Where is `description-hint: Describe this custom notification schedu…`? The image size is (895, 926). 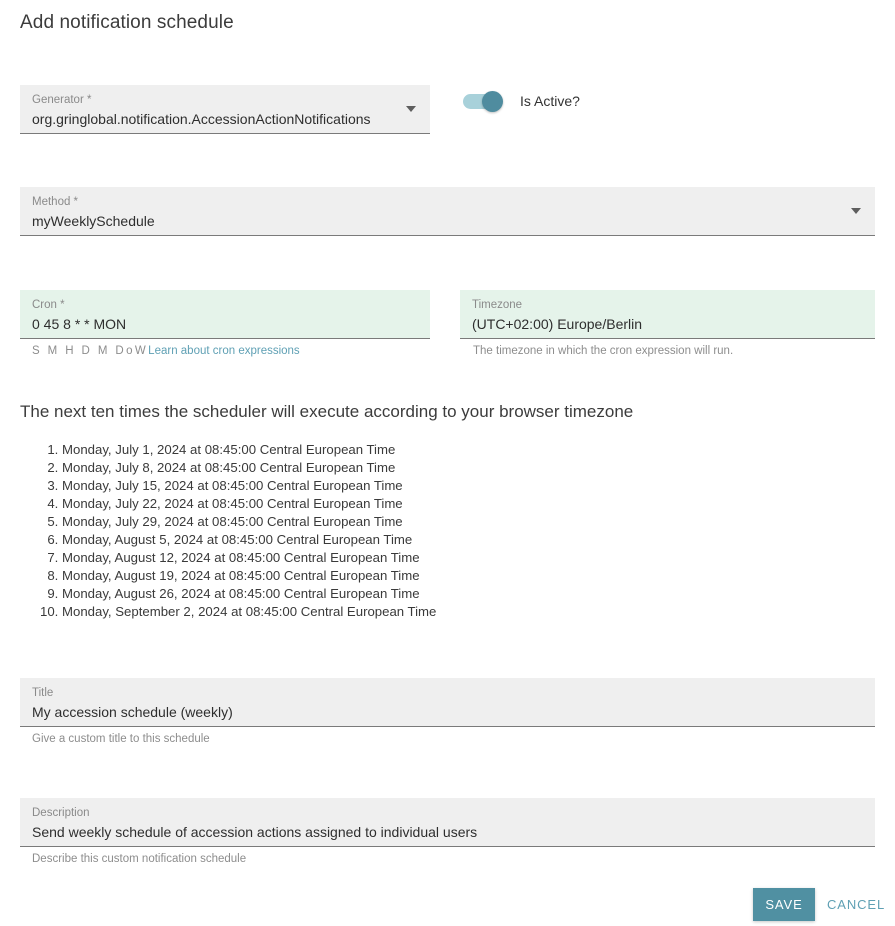
description-hint: Describe this custom notification schedu… is located at coordinates (139, 859).